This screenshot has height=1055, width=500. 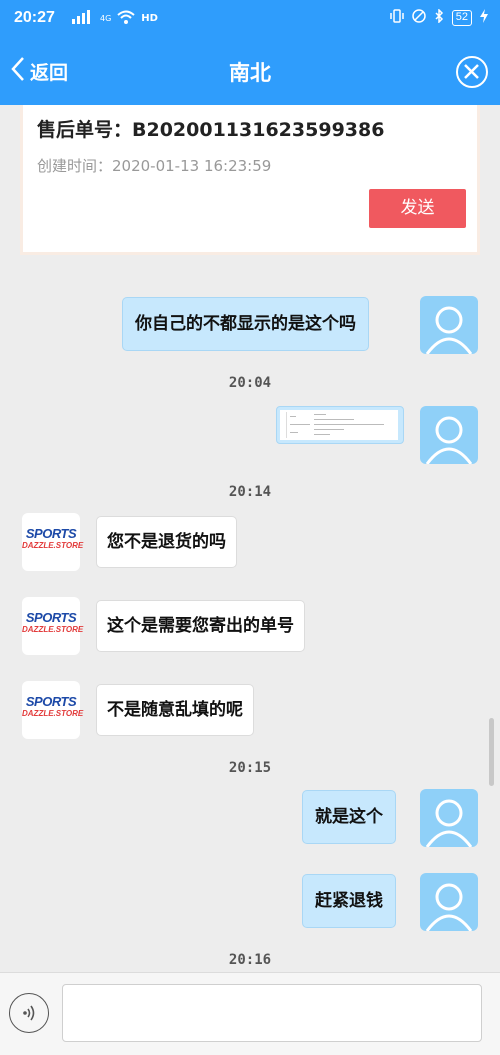 I want to click on scrollbar, so click(x=491, y=752).